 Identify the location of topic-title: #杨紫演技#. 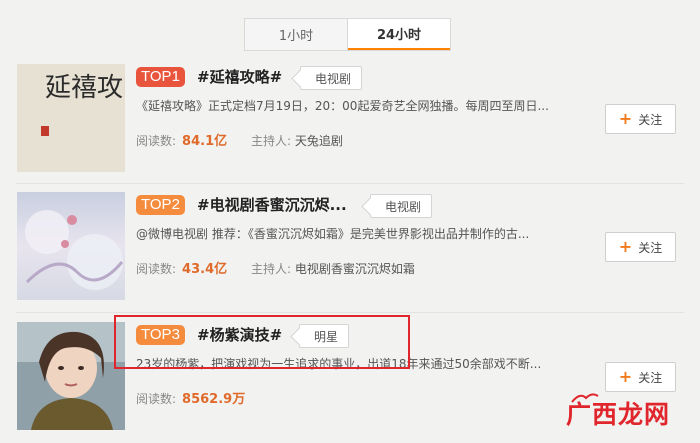
(239, 334).